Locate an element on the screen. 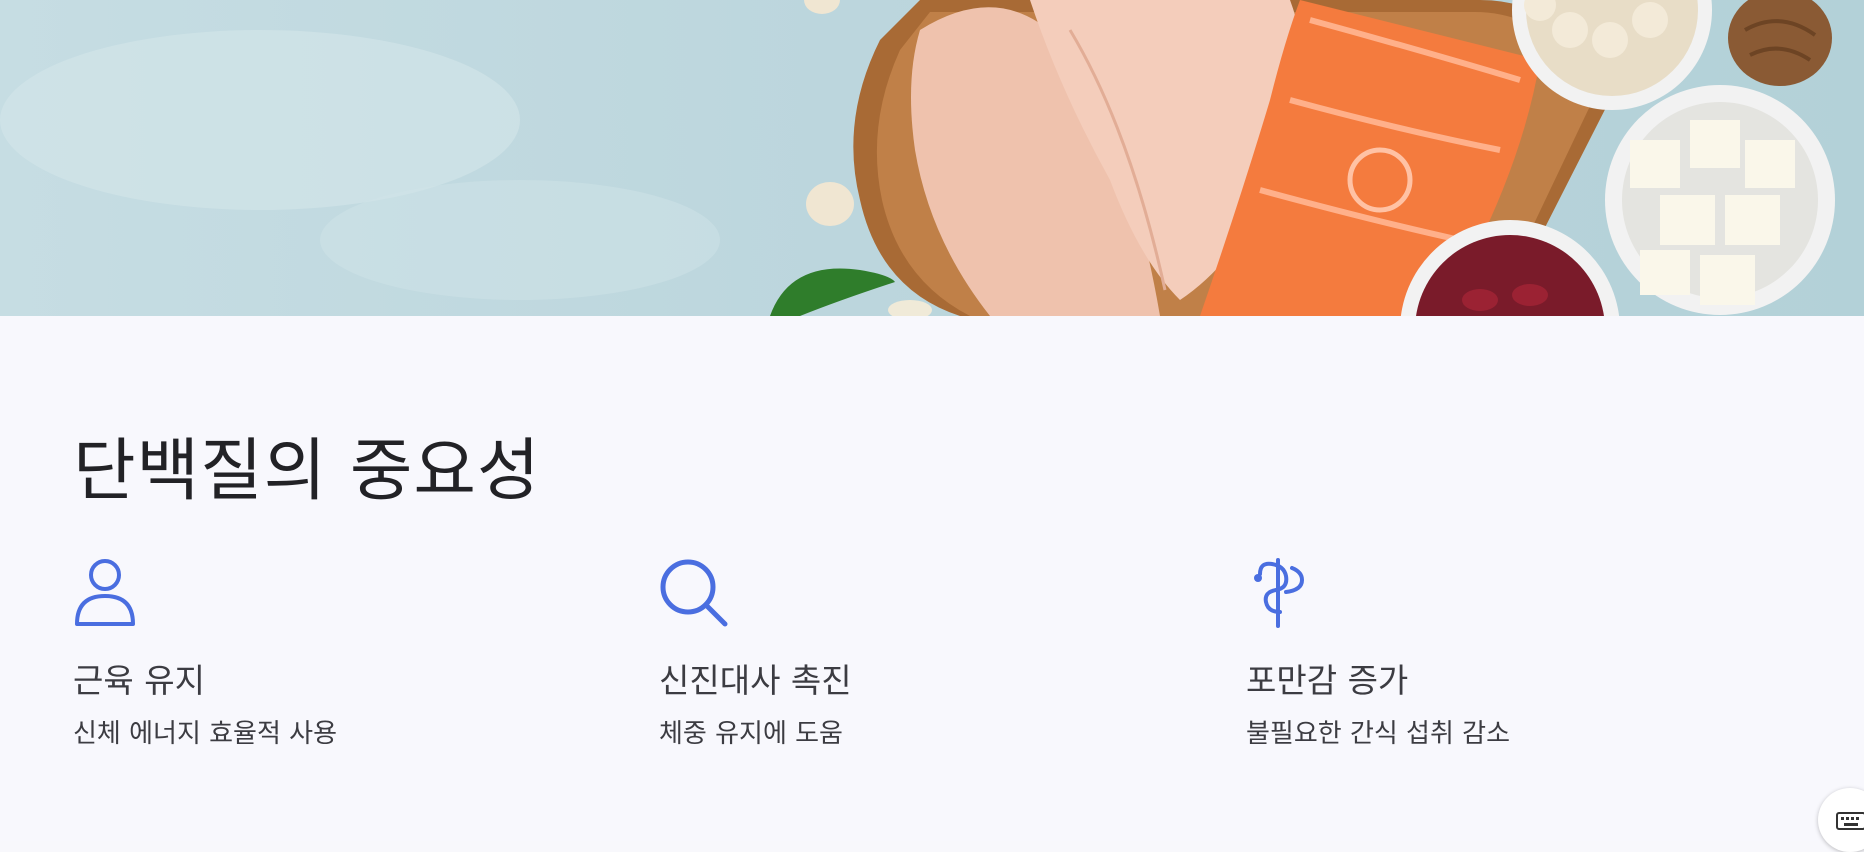 Image resolution: width=1864 pixels, height=852 pixels. feature-title: 신진대사 촉진 is located at coordinates (755, 680).